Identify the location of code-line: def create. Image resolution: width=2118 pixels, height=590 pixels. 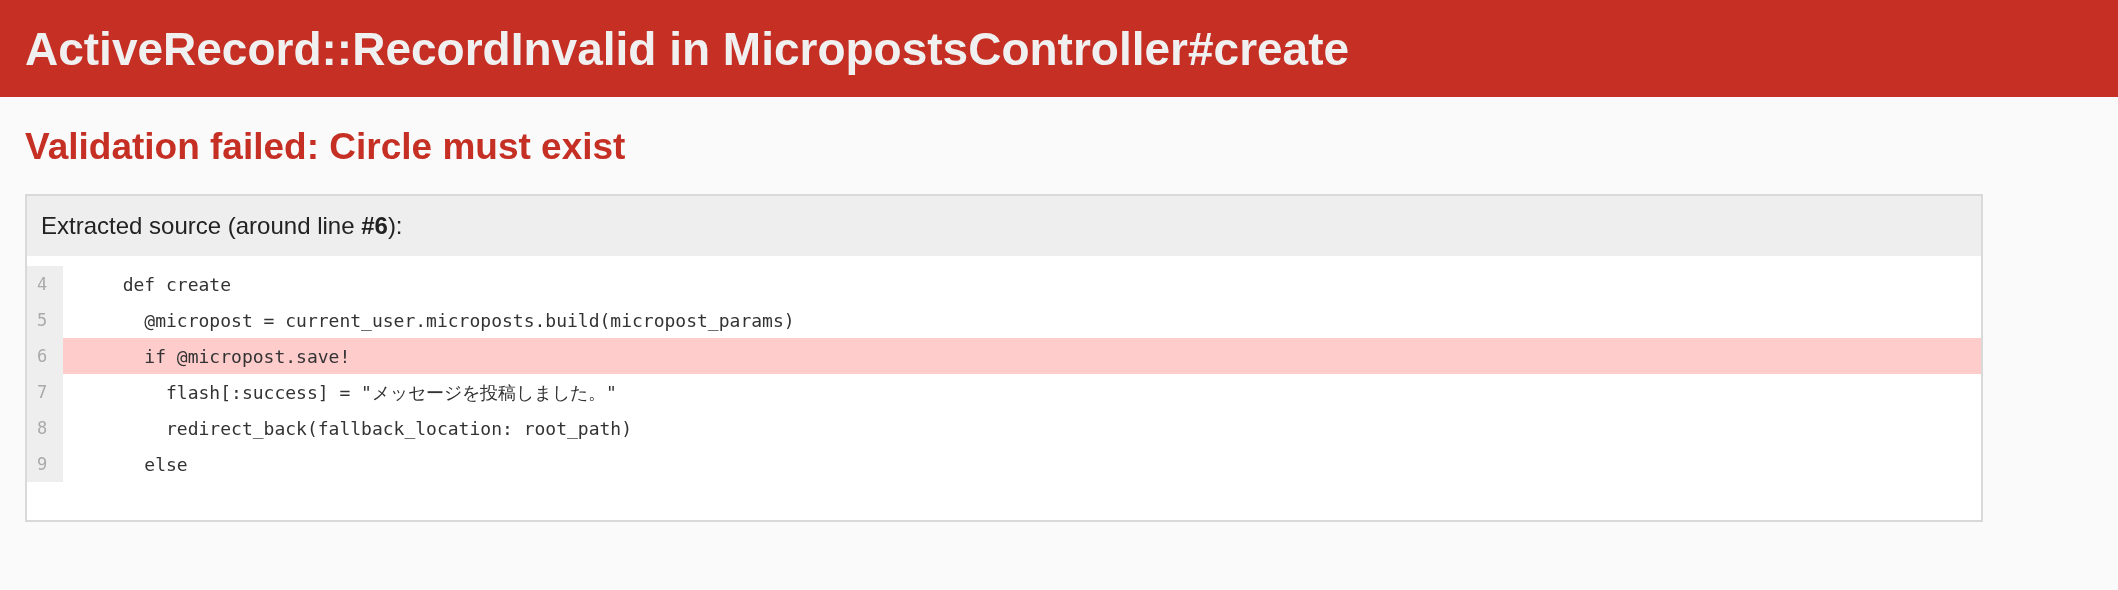
(177, 285).